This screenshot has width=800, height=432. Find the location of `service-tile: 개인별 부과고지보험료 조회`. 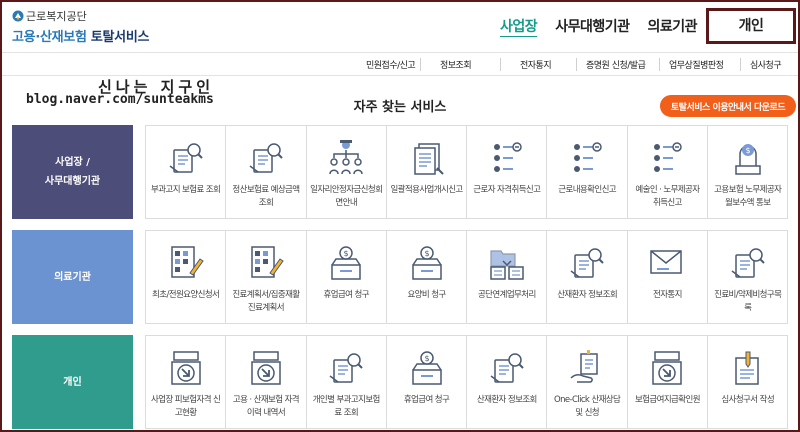

service-tile: 개인별 부과고지보험료 조회 is located at coordinates (346, 382).